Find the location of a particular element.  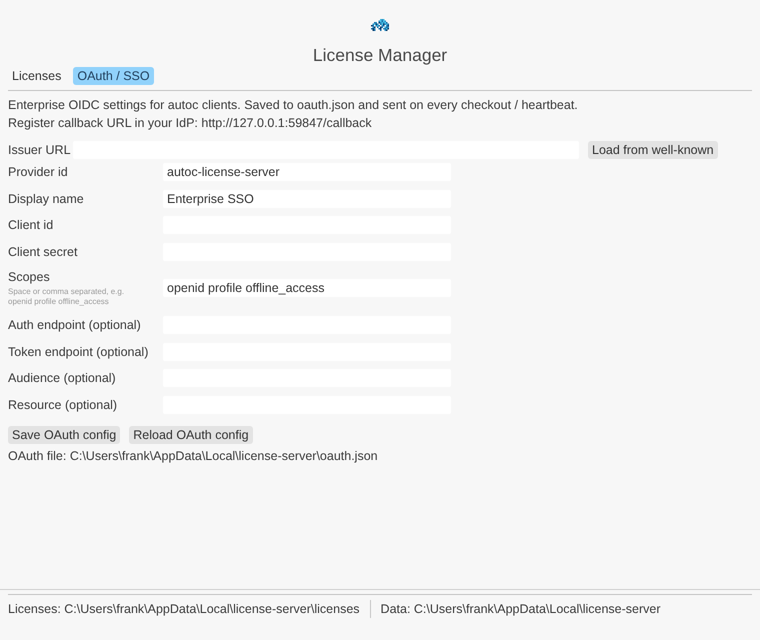

field-label: Issuer URL is located at coordinates (40, 150).